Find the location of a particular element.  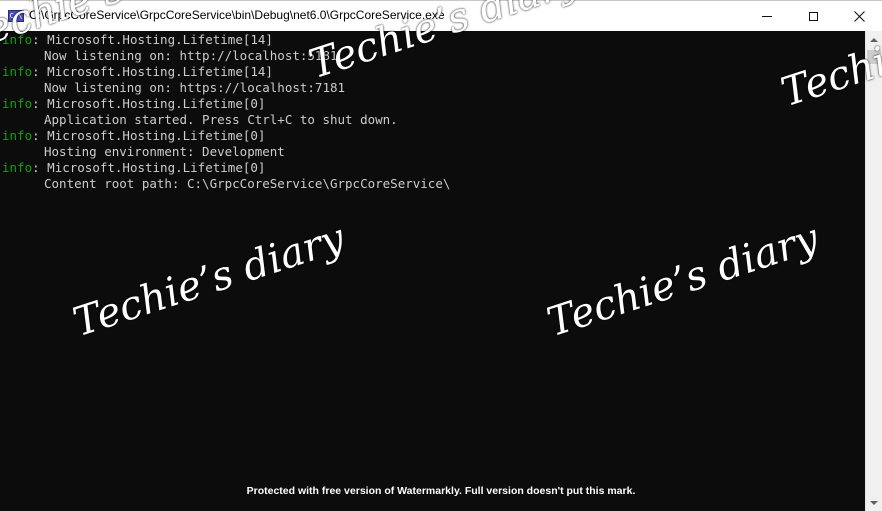

maximize-icon is located at coordinates (813, 16).